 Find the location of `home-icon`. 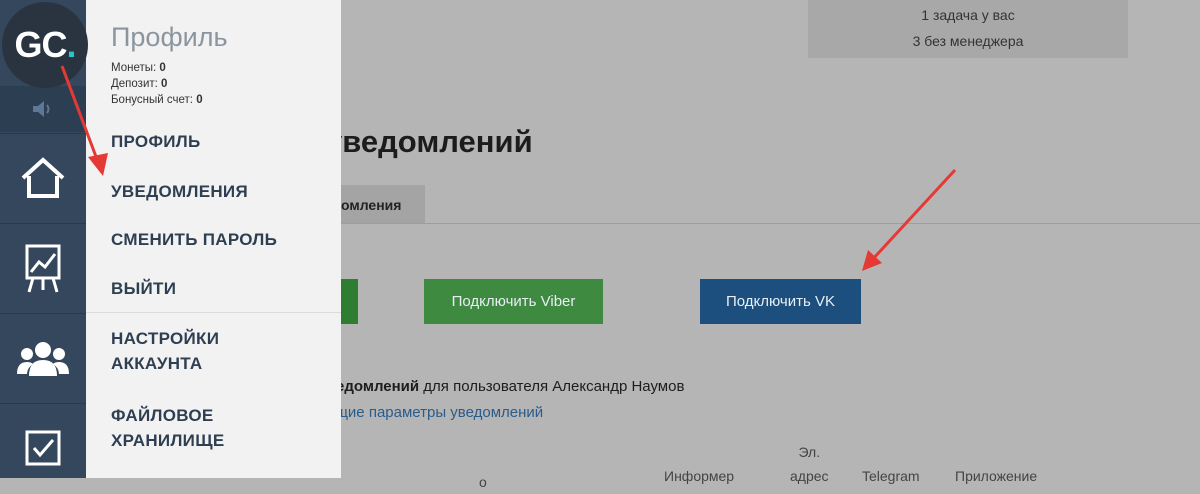

home-icon is located at coordinates (43, 177).